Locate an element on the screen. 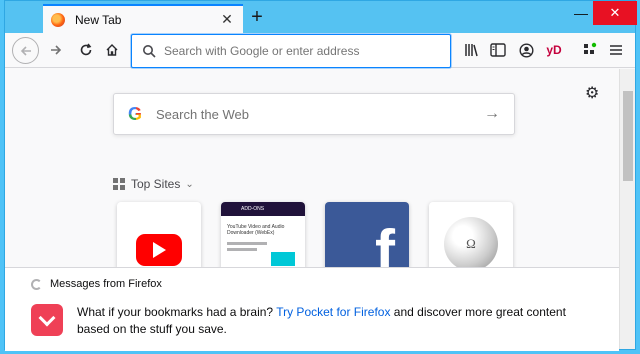  menu-button is located at coordinates (616, 50).